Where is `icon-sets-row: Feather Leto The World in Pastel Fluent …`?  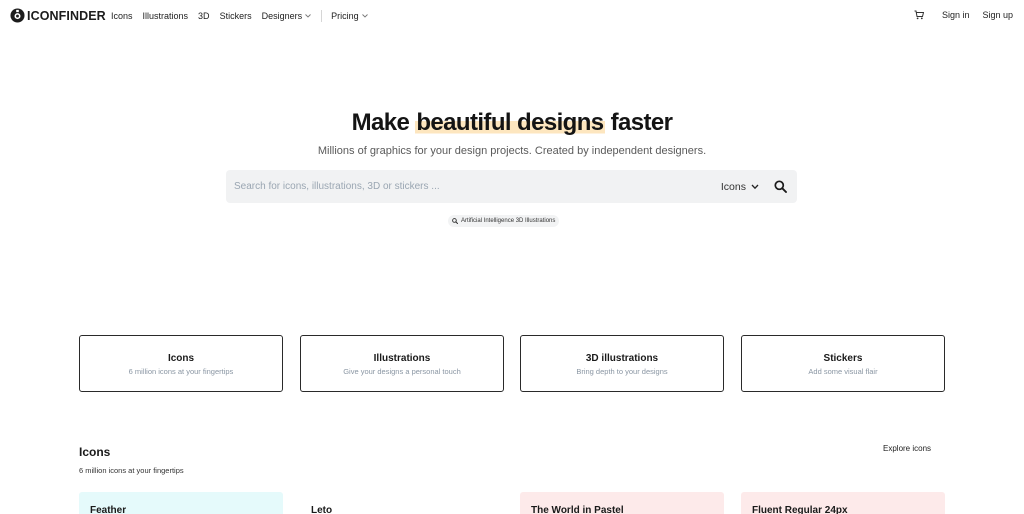
icon-sets-row: Feather Leto The World in Pastel Fluent … is located at coordinates (512, 503).